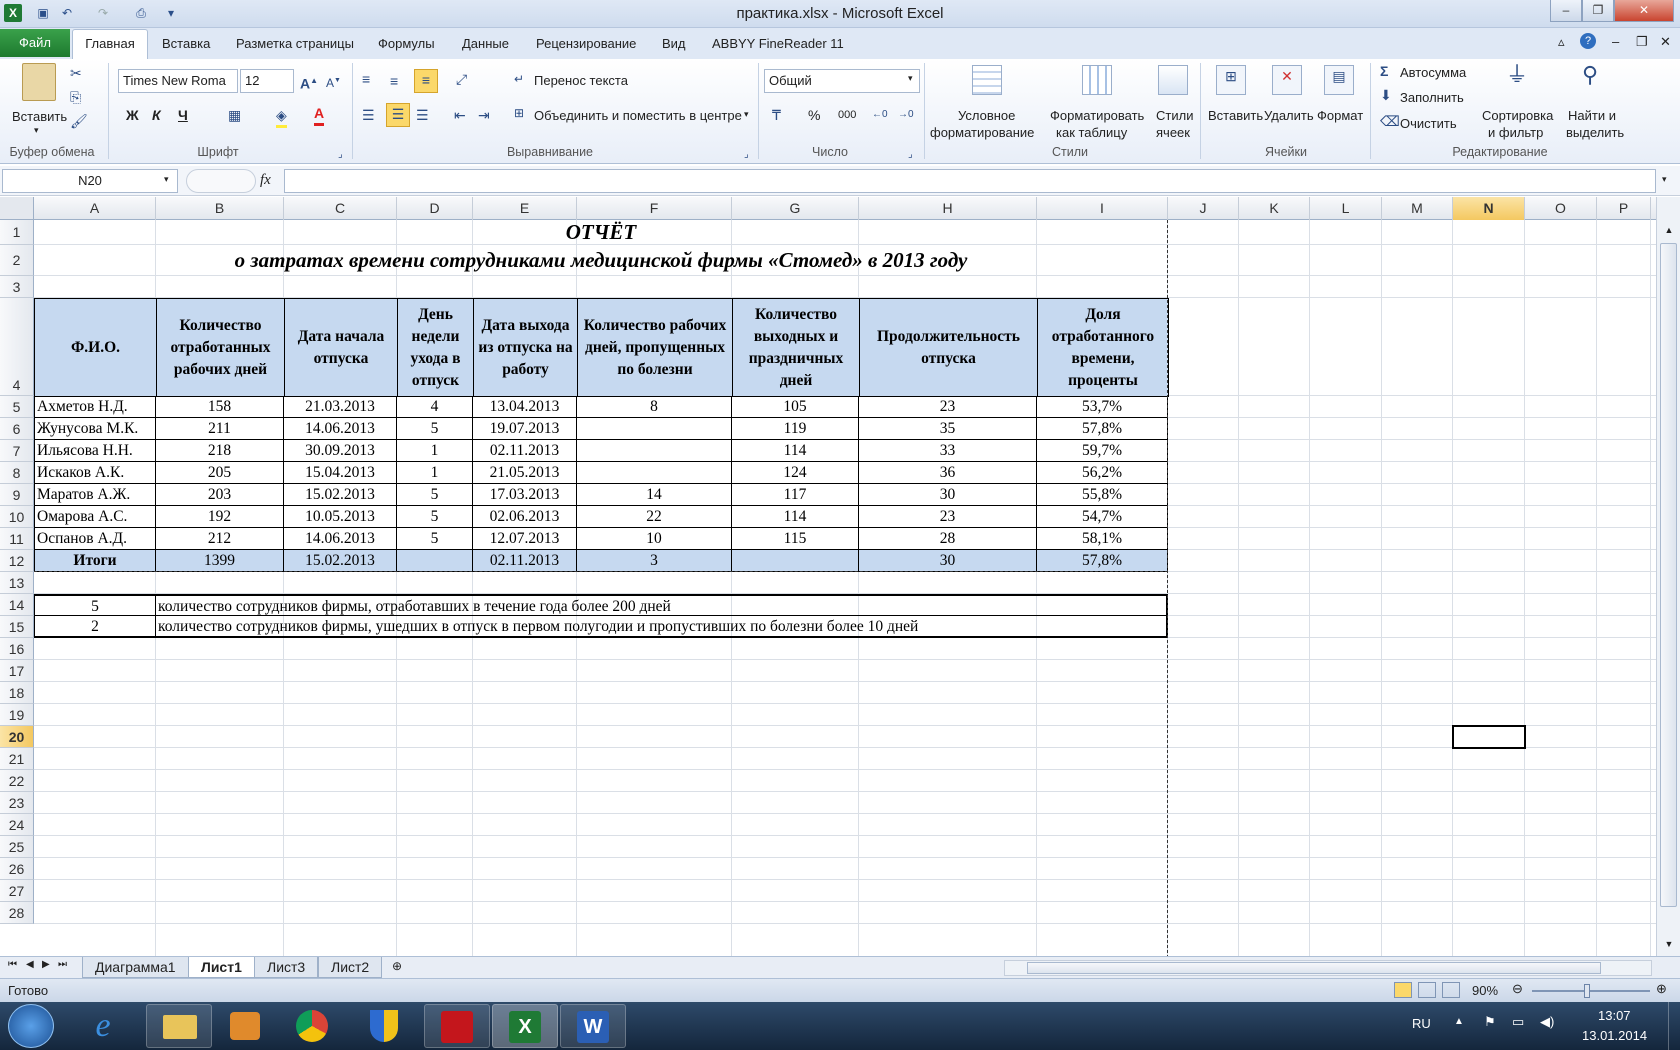 The image size is (1680, 1050). I want to click on help-icon: ?, so click(1588, 41).